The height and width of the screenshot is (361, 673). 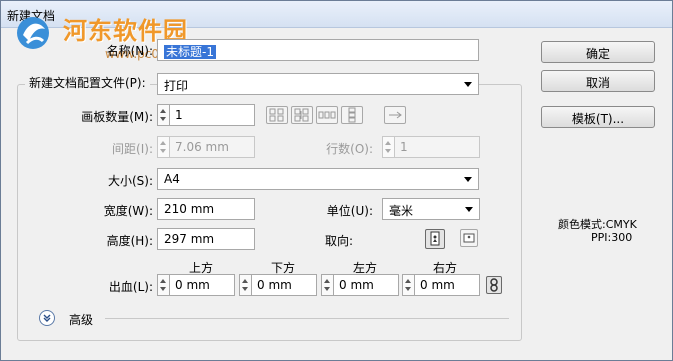 I want to click on arrange-by-column-icon, so click(x=352, y=115).